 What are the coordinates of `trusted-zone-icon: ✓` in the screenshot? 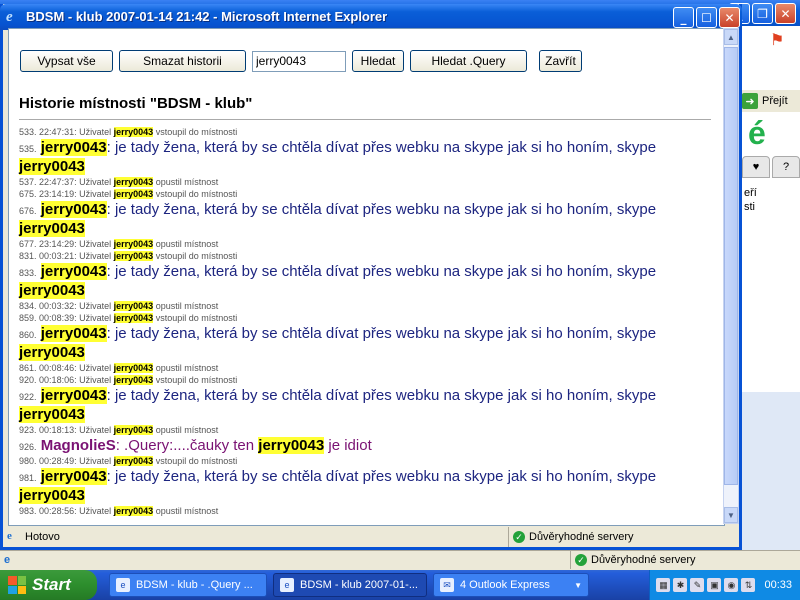 It's located at (519, 537).